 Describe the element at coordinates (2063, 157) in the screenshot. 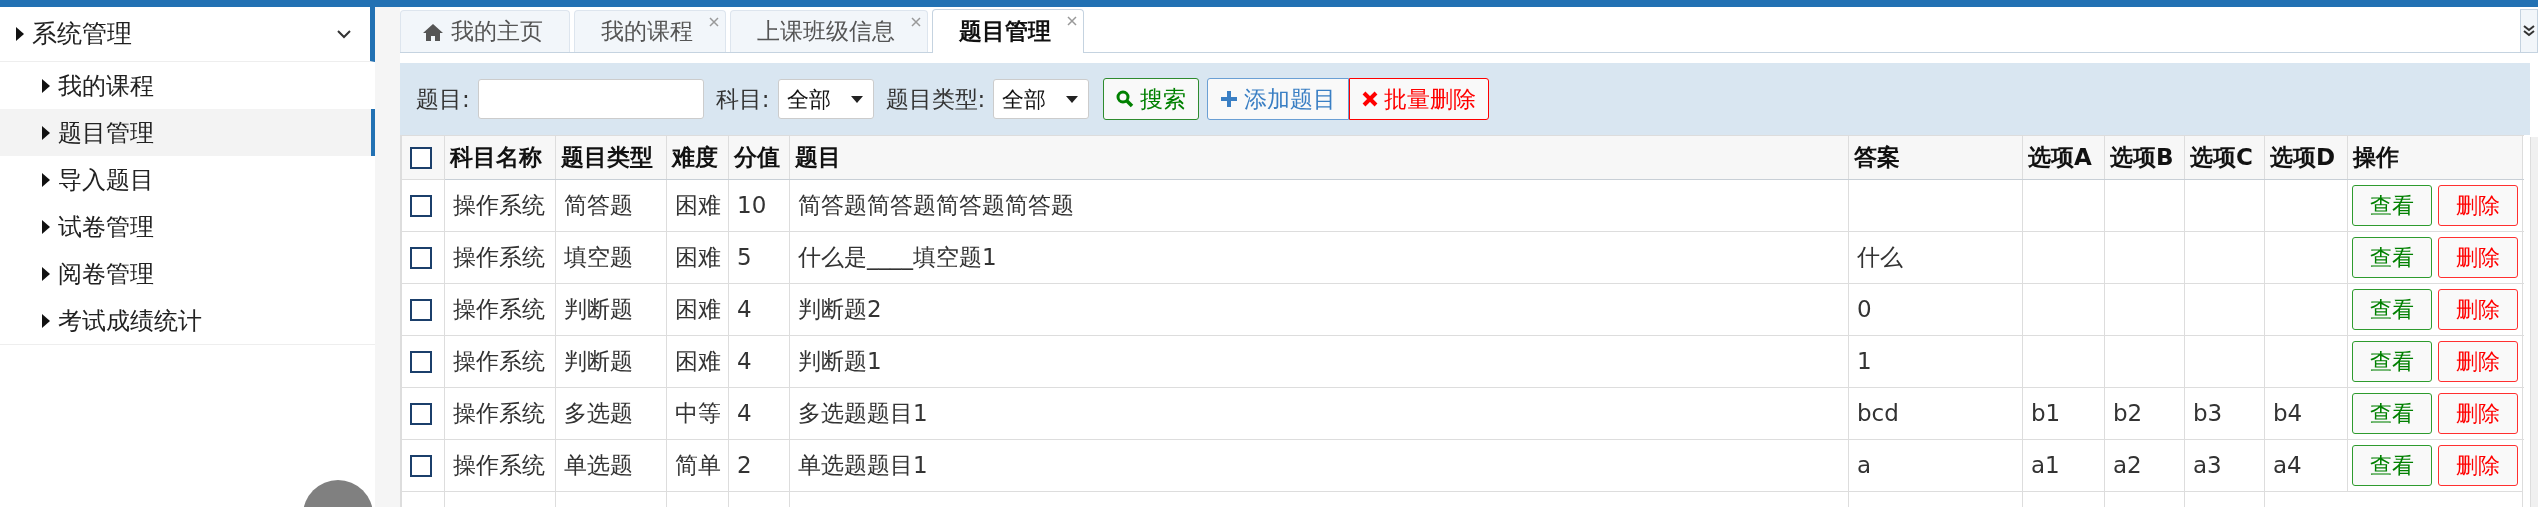

I see `column-header: 选项A` at that location.